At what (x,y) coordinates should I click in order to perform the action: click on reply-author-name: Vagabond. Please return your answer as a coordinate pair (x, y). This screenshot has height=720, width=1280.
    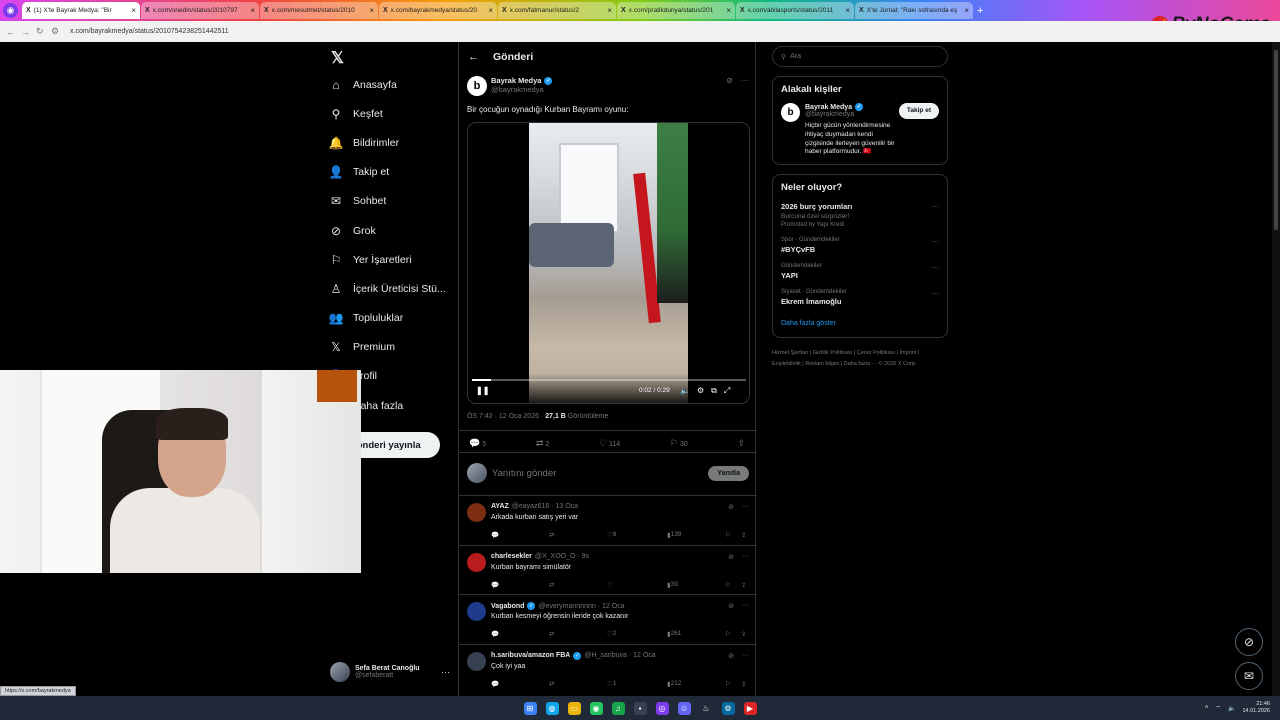
    Looking at the image, I should click on (507, 606).